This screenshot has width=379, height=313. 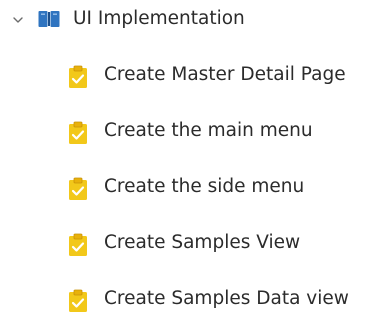 What do you see at coordinates (202, 242) in the screenshot?
I see `task-label: Create Samples View` at bounding box center [202, 242].